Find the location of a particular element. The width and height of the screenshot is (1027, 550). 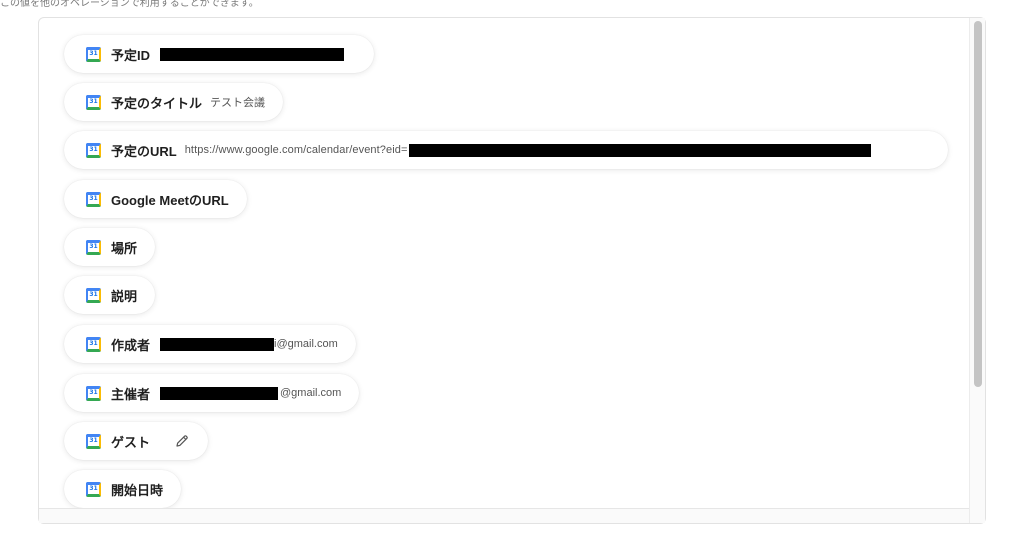

field-pill-organizer: 31 主催者 @gmail.com is located at coordinates (212, 393).